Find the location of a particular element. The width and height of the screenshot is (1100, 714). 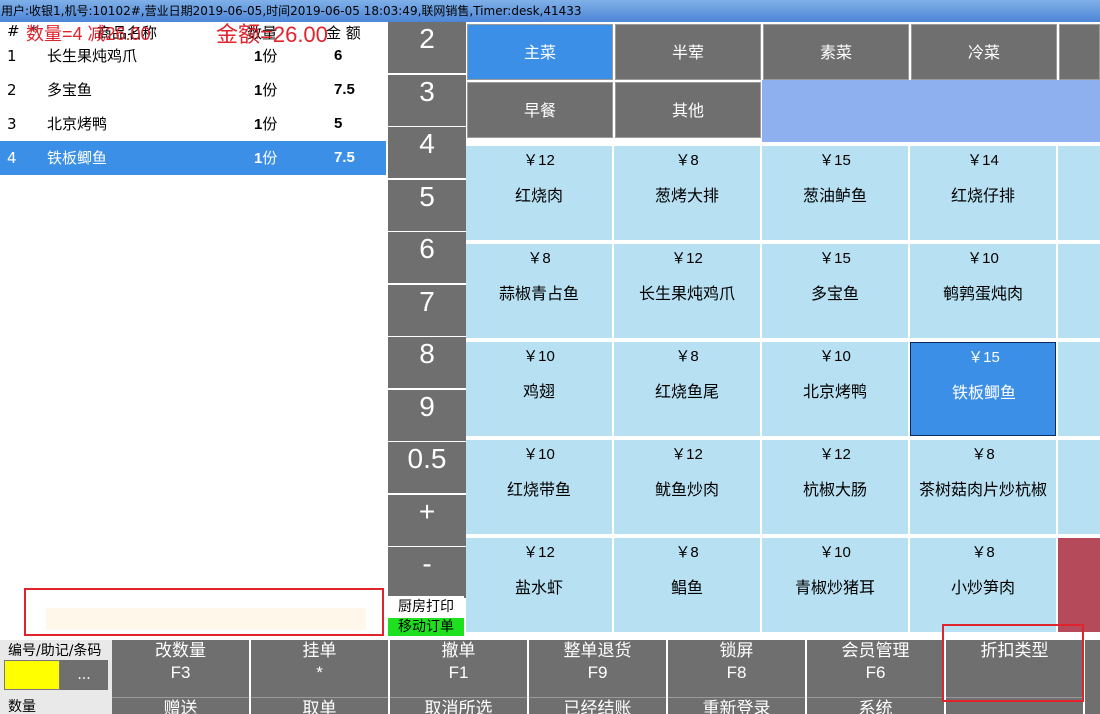

numpad-key: 8 is located at coordinates (427, 362).